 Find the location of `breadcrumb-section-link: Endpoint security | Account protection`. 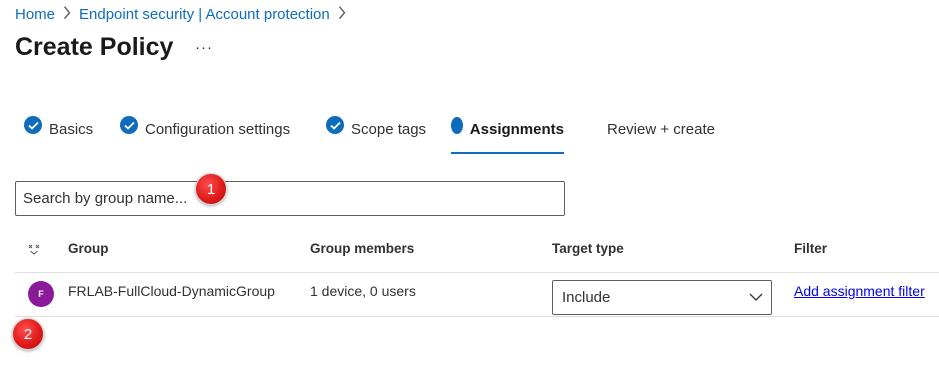

breadcrumb-section-link: Endpoint security | Account protection is located at coordinates (204, 14).